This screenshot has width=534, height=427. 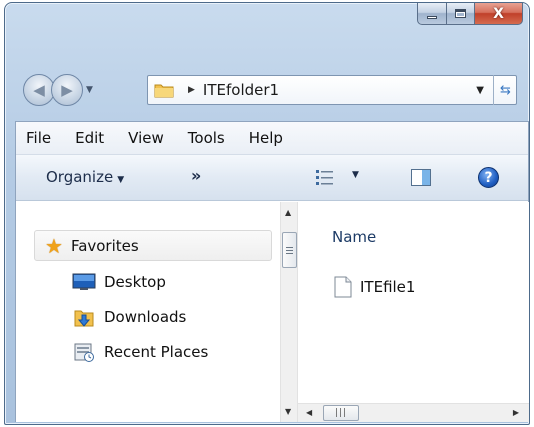 I want to click on minimize-button, so click(x=432, y=14).